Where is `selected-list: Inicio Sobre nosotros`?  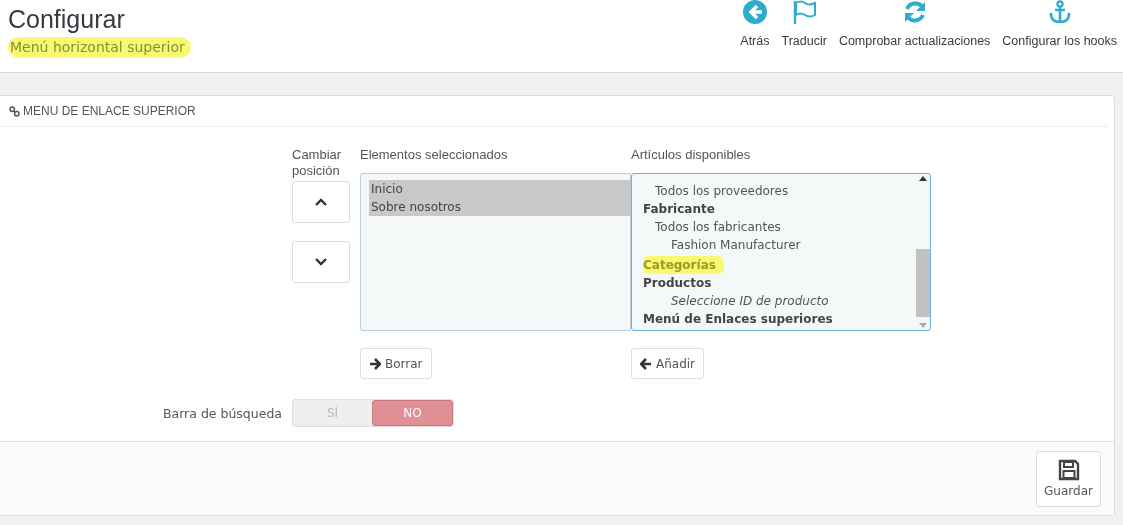 selected-list: Inicio Sobre nosotros is located at coordinates (495, 252).